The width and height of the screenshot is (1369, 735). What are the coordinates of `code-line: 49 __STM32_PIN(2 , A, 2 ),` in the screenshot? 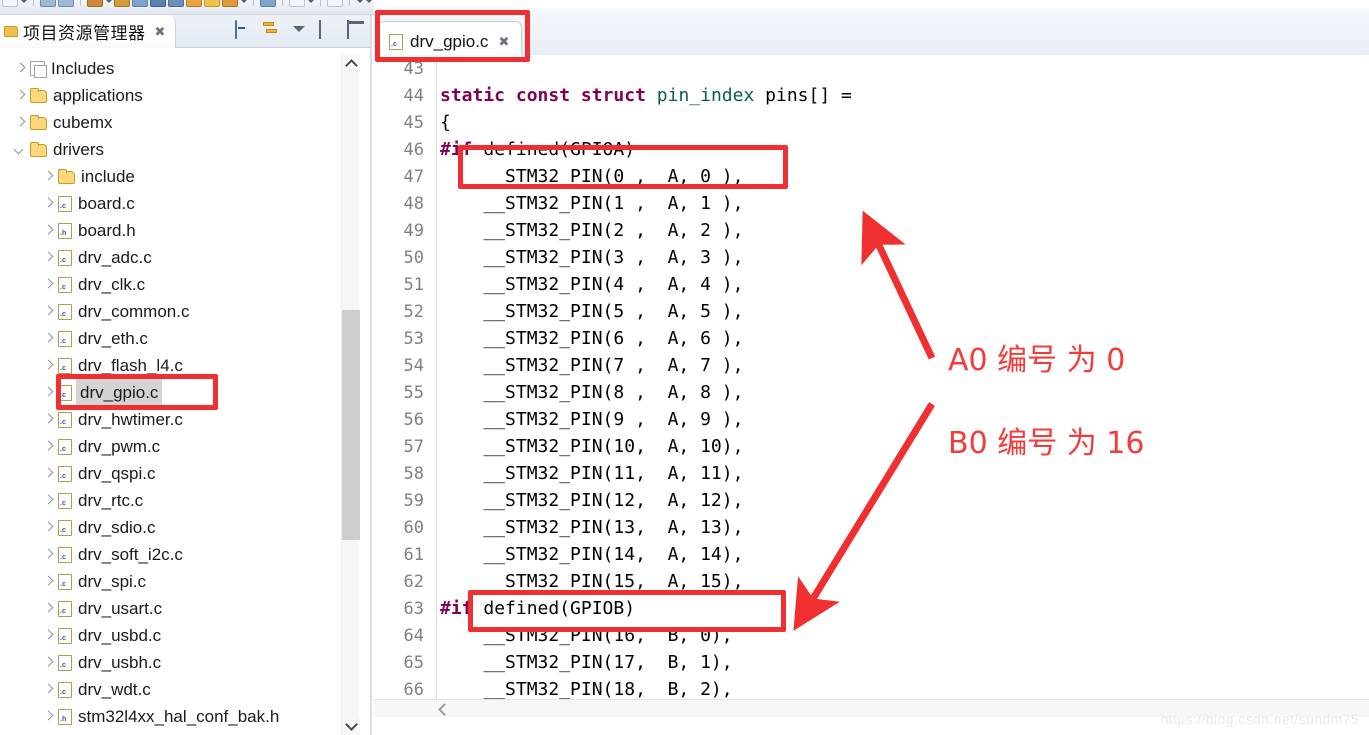 It's located at (871, 230).